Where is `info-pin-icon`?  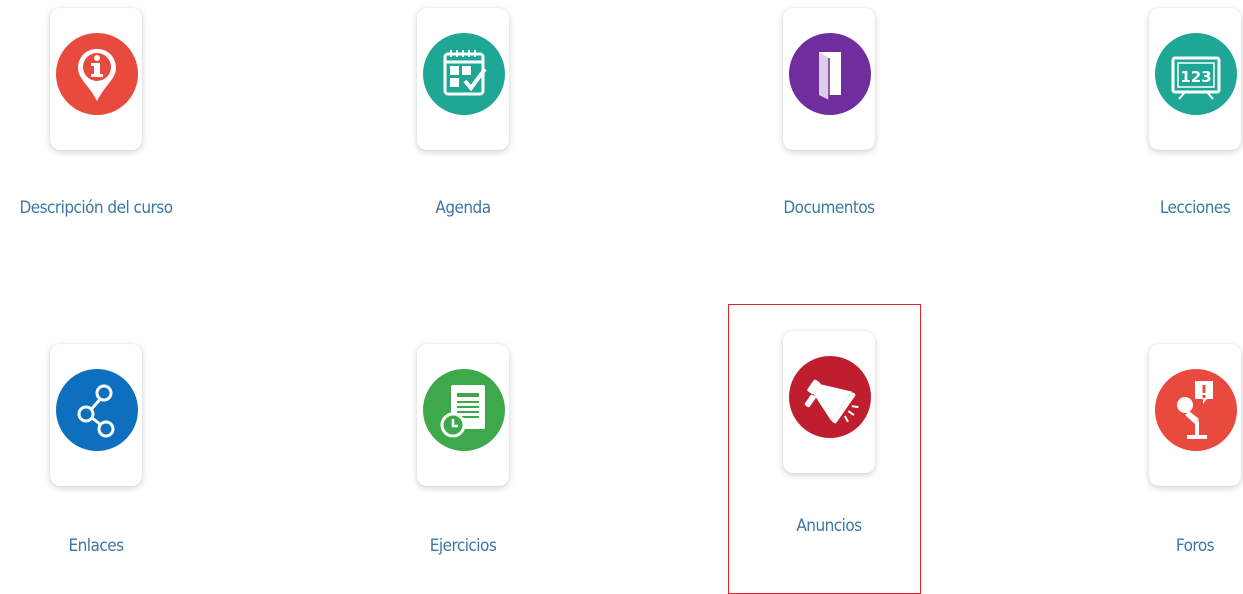
info-pin-icon is located at coordinates (97, 74).